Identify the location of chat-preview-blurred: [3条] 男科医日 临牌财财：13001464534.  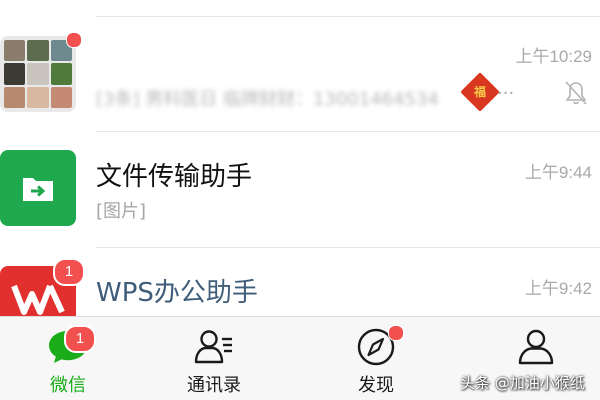
(267, 98).